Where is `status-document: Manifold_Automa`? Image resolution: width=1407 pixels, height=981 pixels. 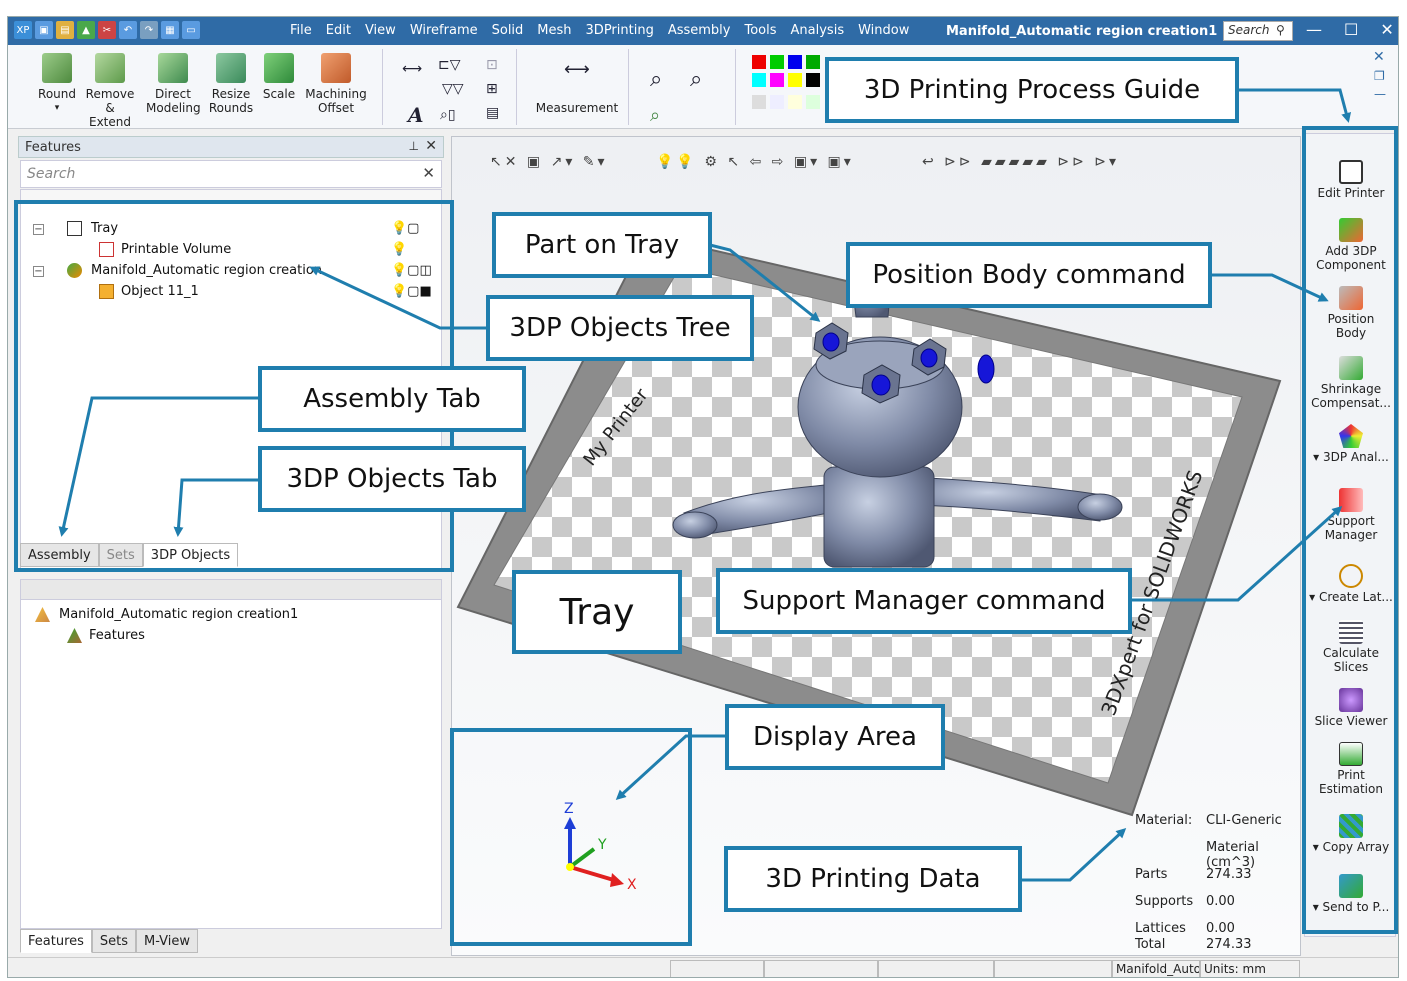 status-document: Manifold_Automa is located at coordinates (1156, 968).